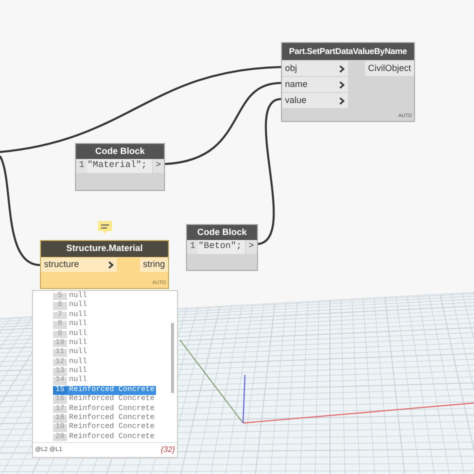 This screenshot has height=474, width=474. Describe the element at coordinates (167, 450) in the screenshot. I see `item-count: {32}` at that location.